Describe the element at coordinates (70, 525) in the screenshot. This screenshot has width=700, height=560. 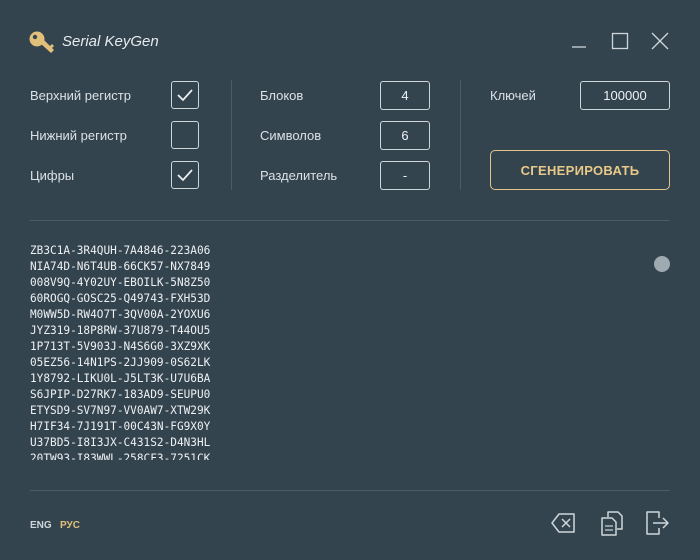
I see `lang-rus-button: РУС` at that location.